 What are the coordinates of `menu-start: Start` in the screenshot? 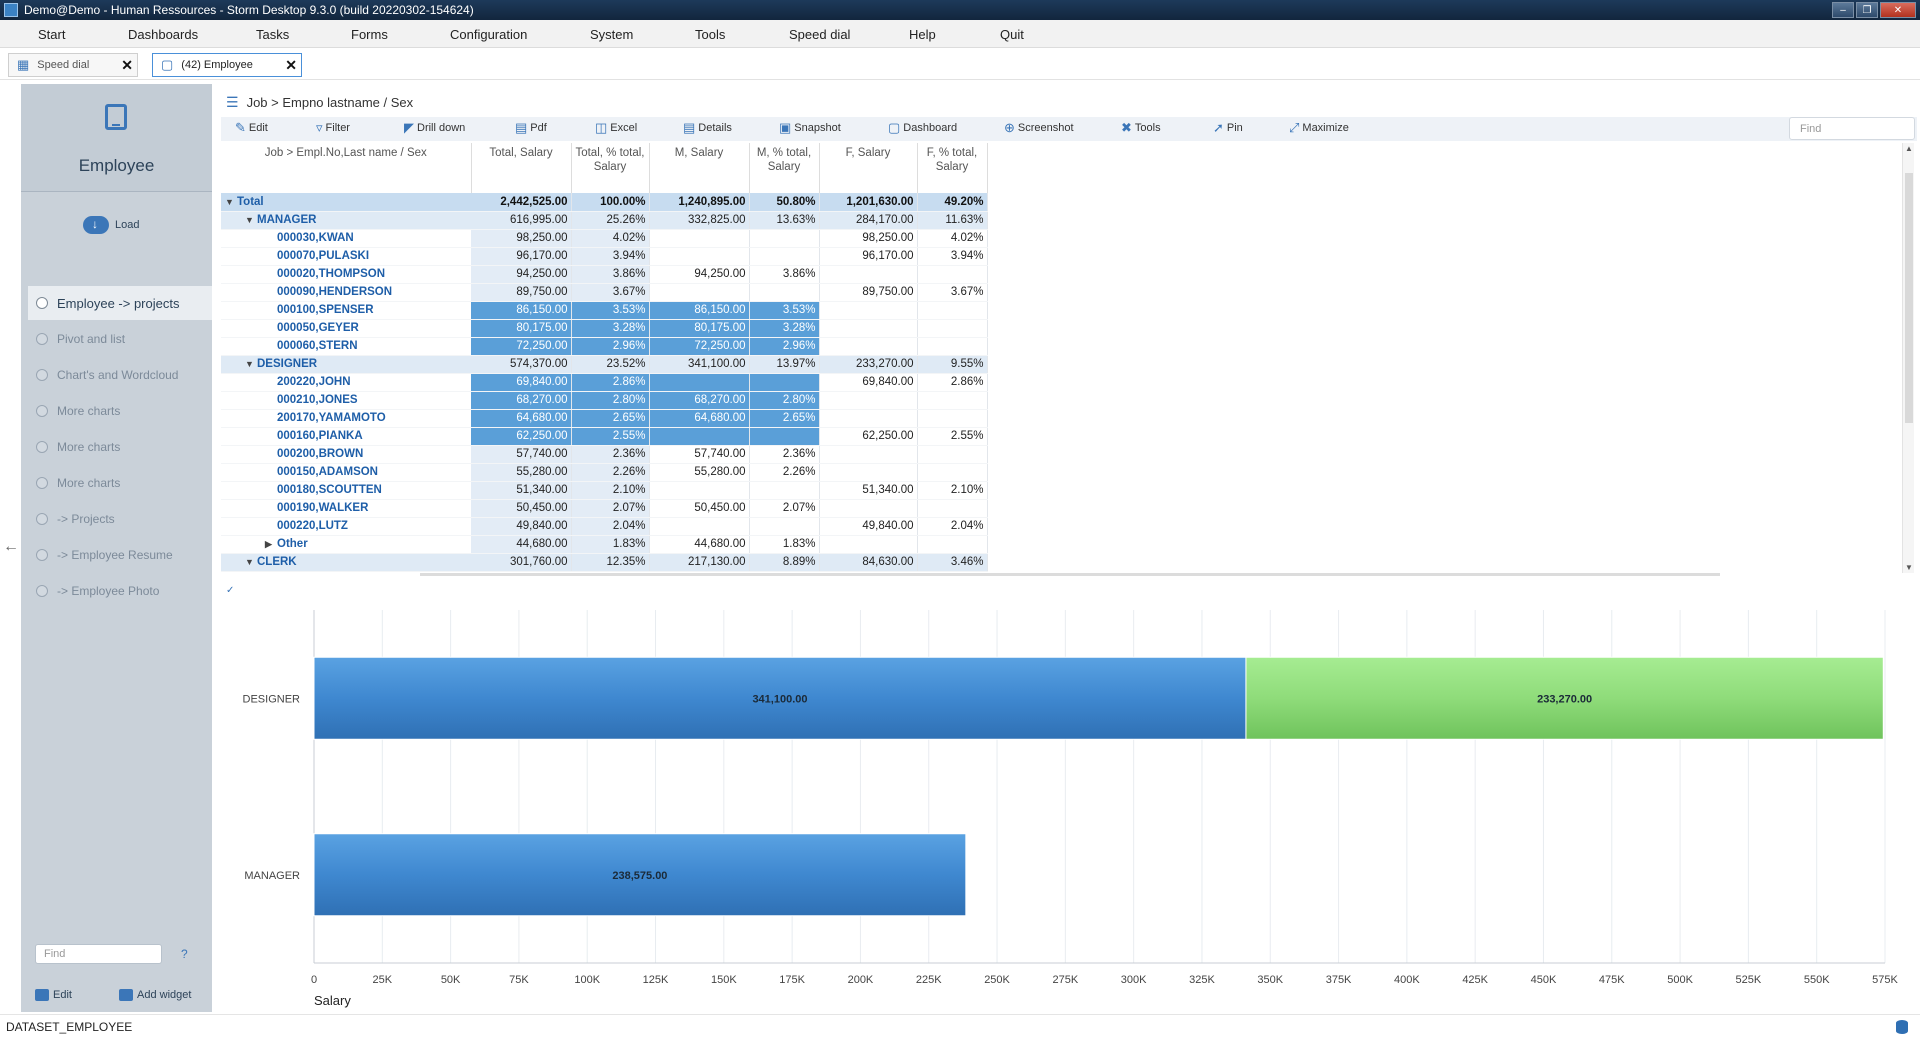 It's located at (51, 34).